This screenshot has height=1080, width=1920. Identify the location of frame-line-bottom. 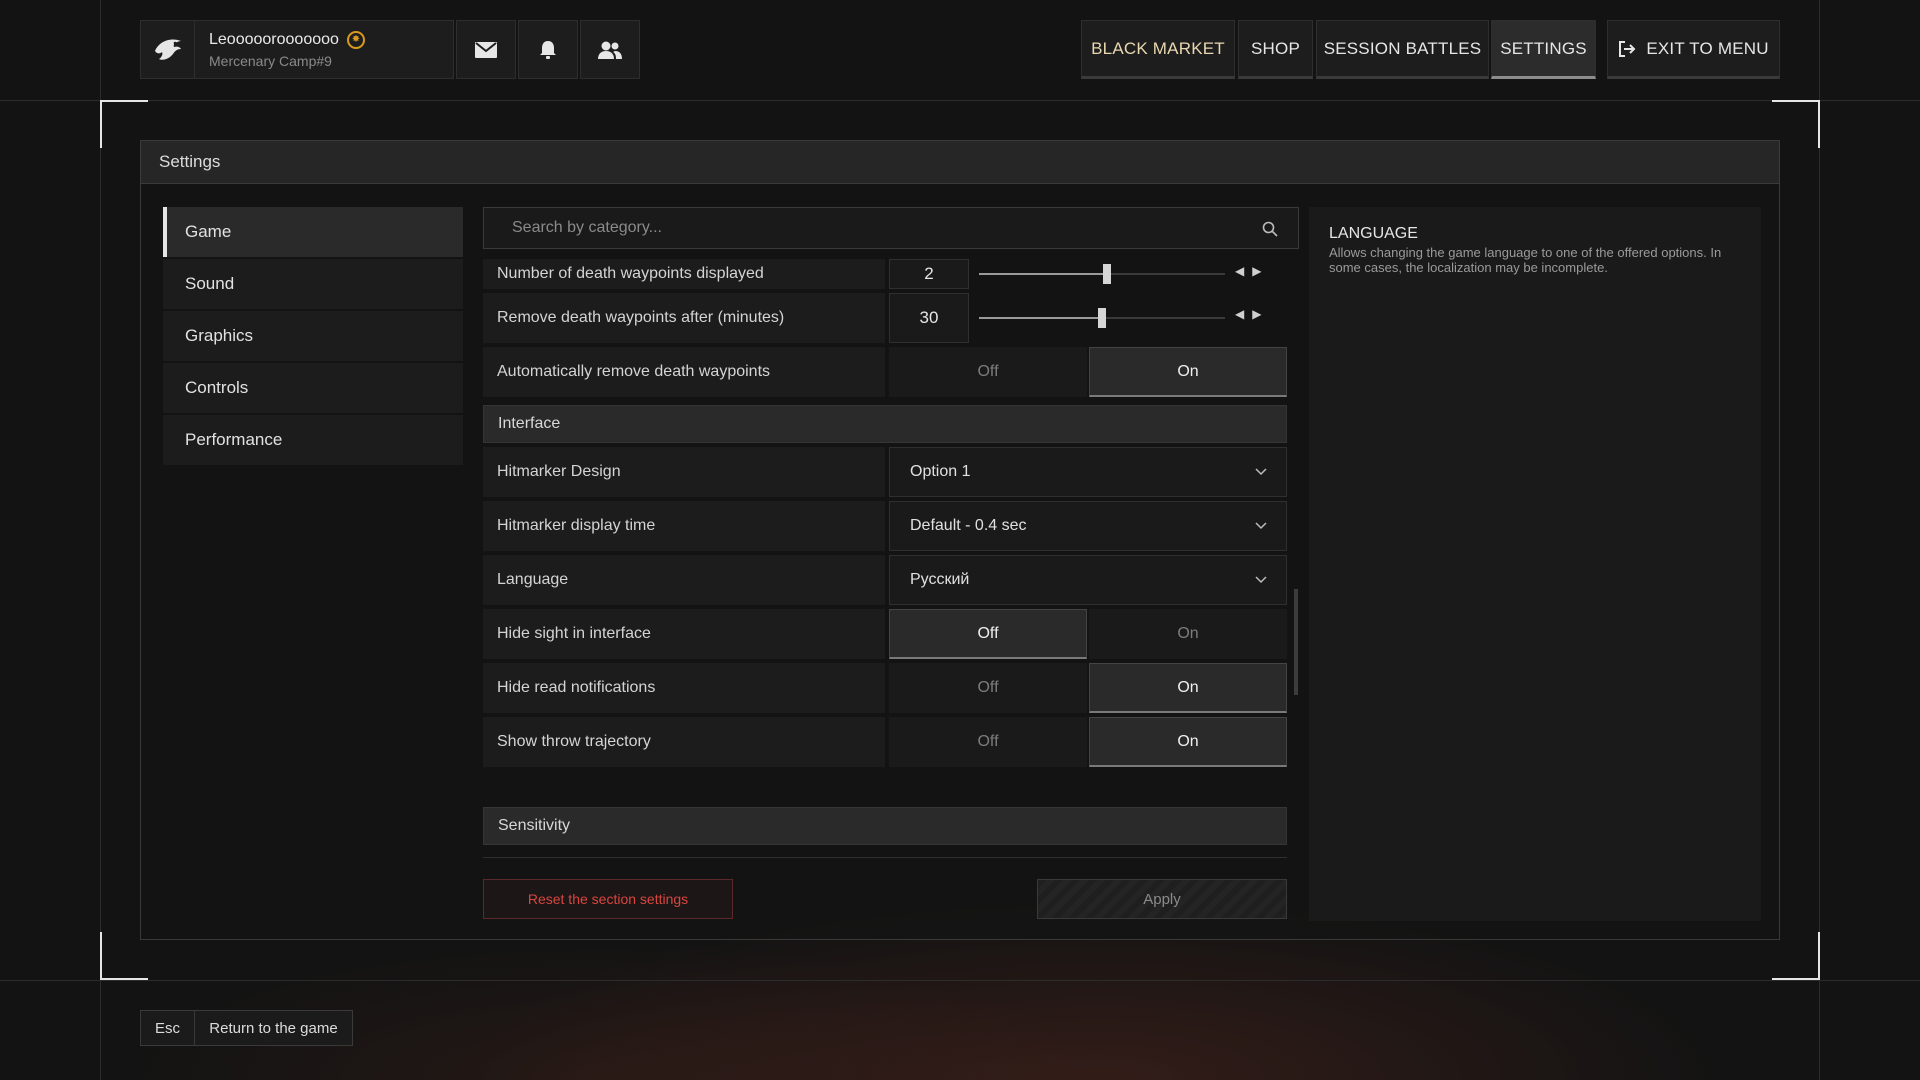
(960, 980).